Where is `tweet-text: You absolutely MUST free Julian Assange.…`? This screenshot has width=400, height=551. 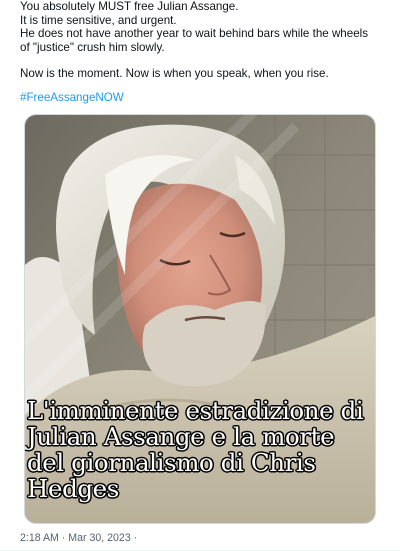 tweet-text: You absolutely MUST free Julian Assange.… is located at coordinates (200, 40).